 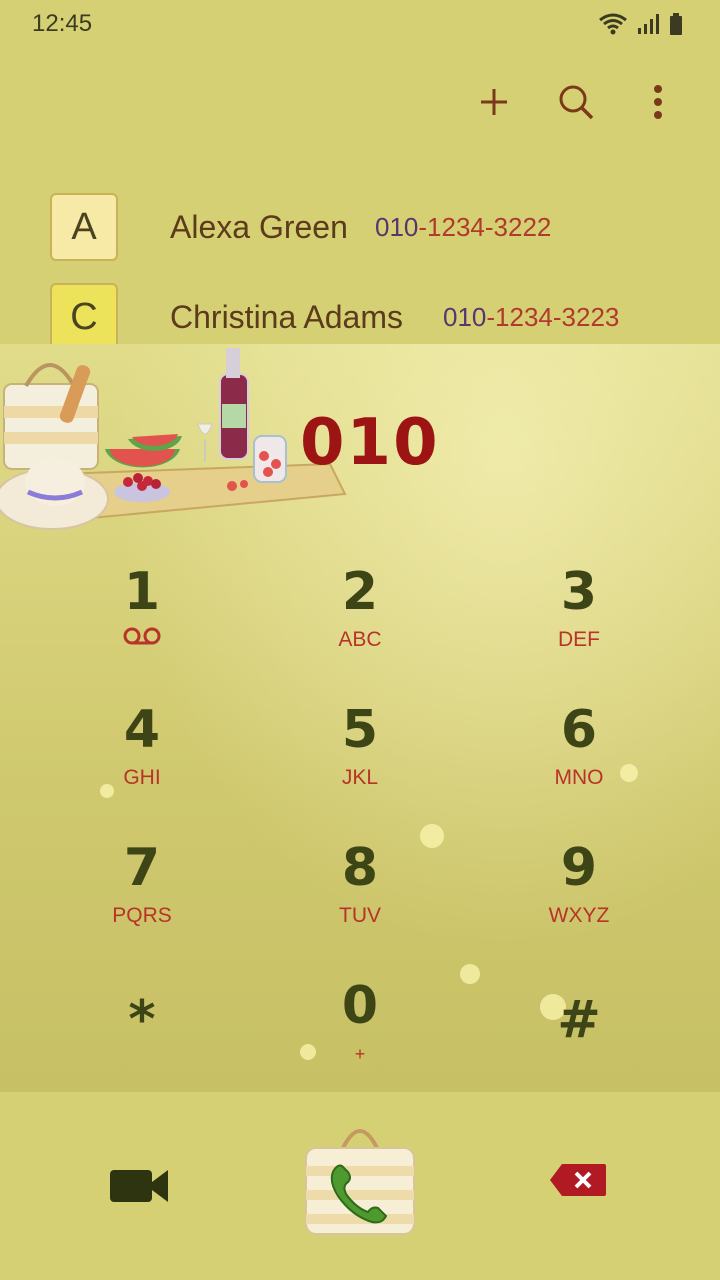 I want to click on key-letters: GHI, so click(x=142, y=777).